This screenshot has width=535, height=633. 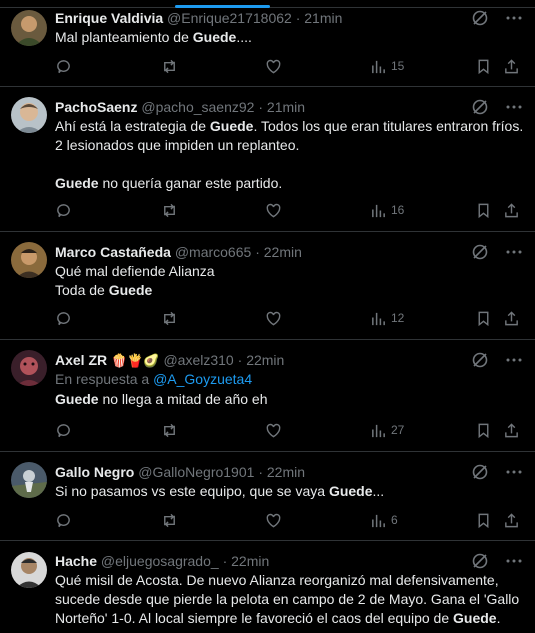 I want to click on author-name: Enrique Valdivia, so click(x=109, y=18).